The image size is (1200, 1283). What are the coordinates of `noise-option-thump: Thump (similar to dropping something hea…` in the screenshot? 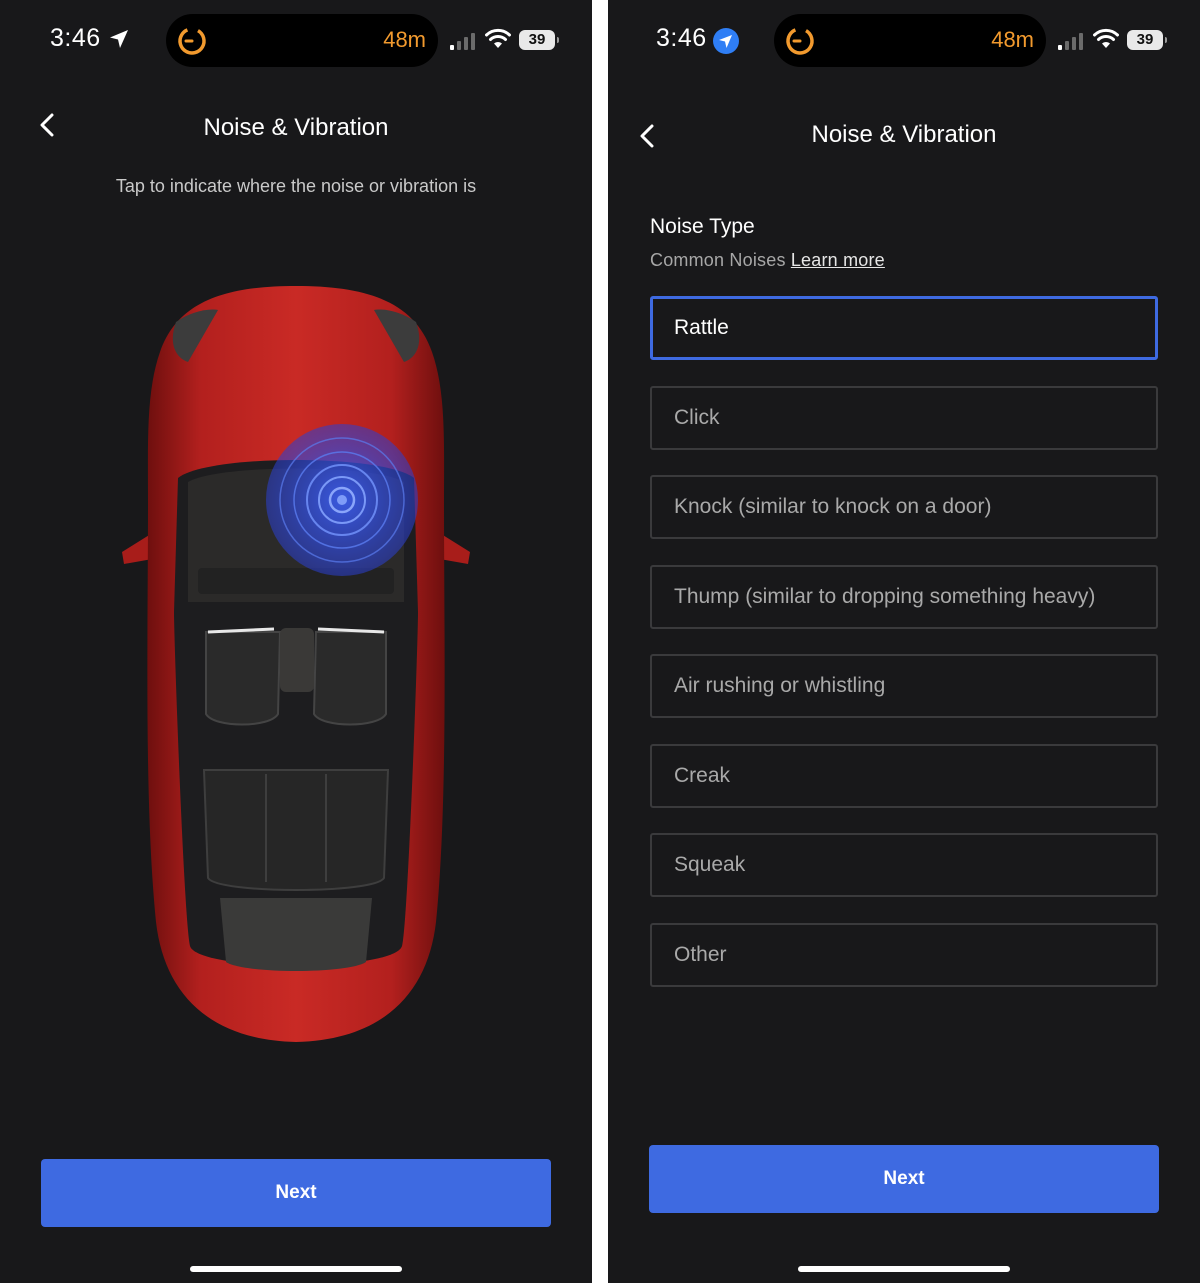 It's located at (904, 596).